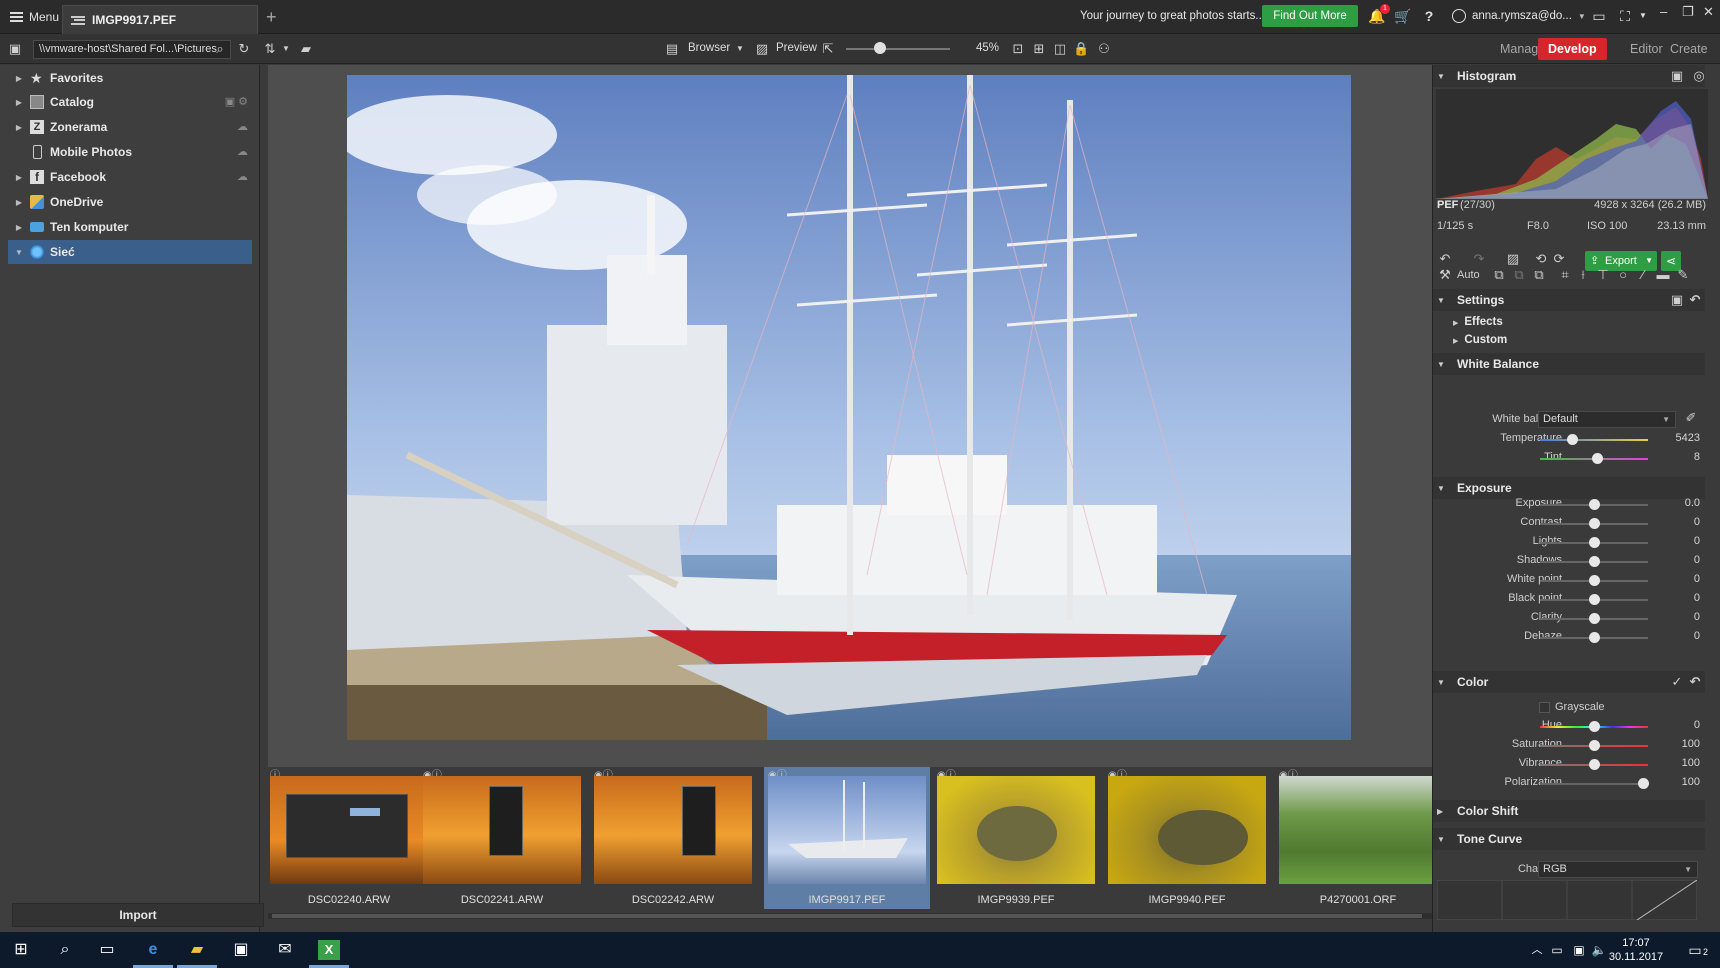  Describe the element at coordinates (1544, 707) in the screenshot. I see `grayscale-checkbox` at that location.